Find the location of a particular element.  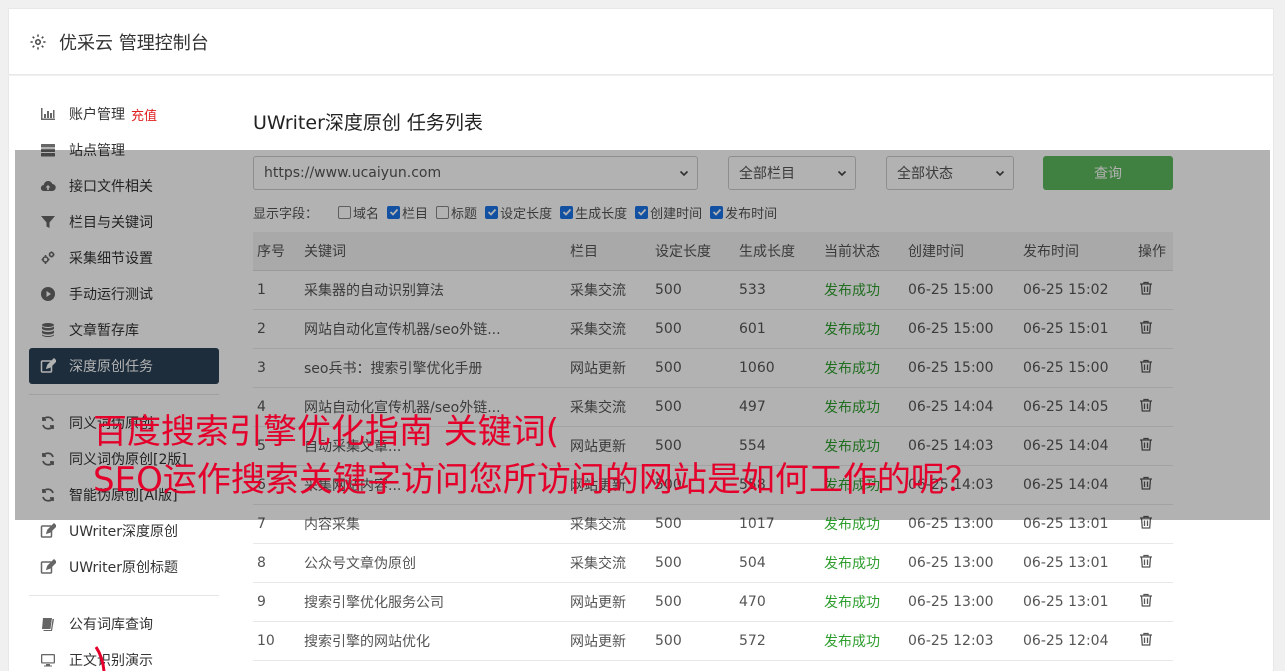

column-header: 生成长度 is located at coordinates (777, 251).